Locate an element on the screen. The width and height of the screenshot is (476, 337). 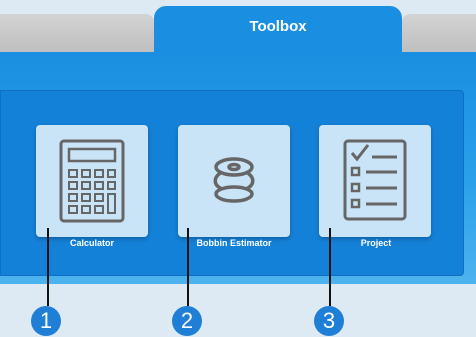
project-tile is located at coordinates (375, 181).